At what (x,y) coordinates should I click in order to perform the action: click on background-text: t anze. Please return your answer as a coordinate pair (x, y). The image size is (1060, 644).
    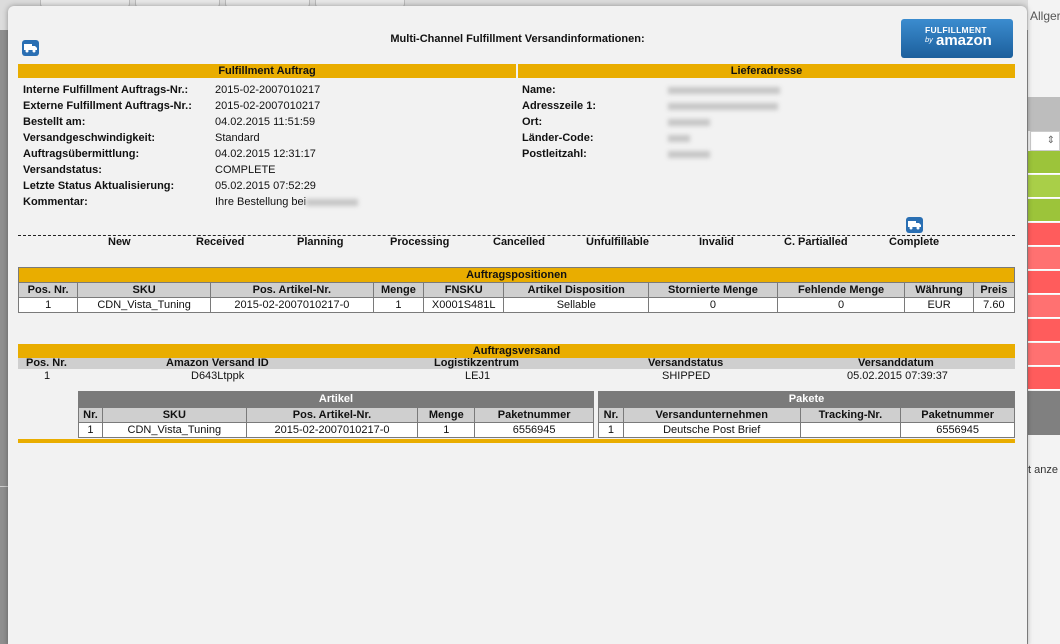
    Looking at the image, I should click on (1043, 470).